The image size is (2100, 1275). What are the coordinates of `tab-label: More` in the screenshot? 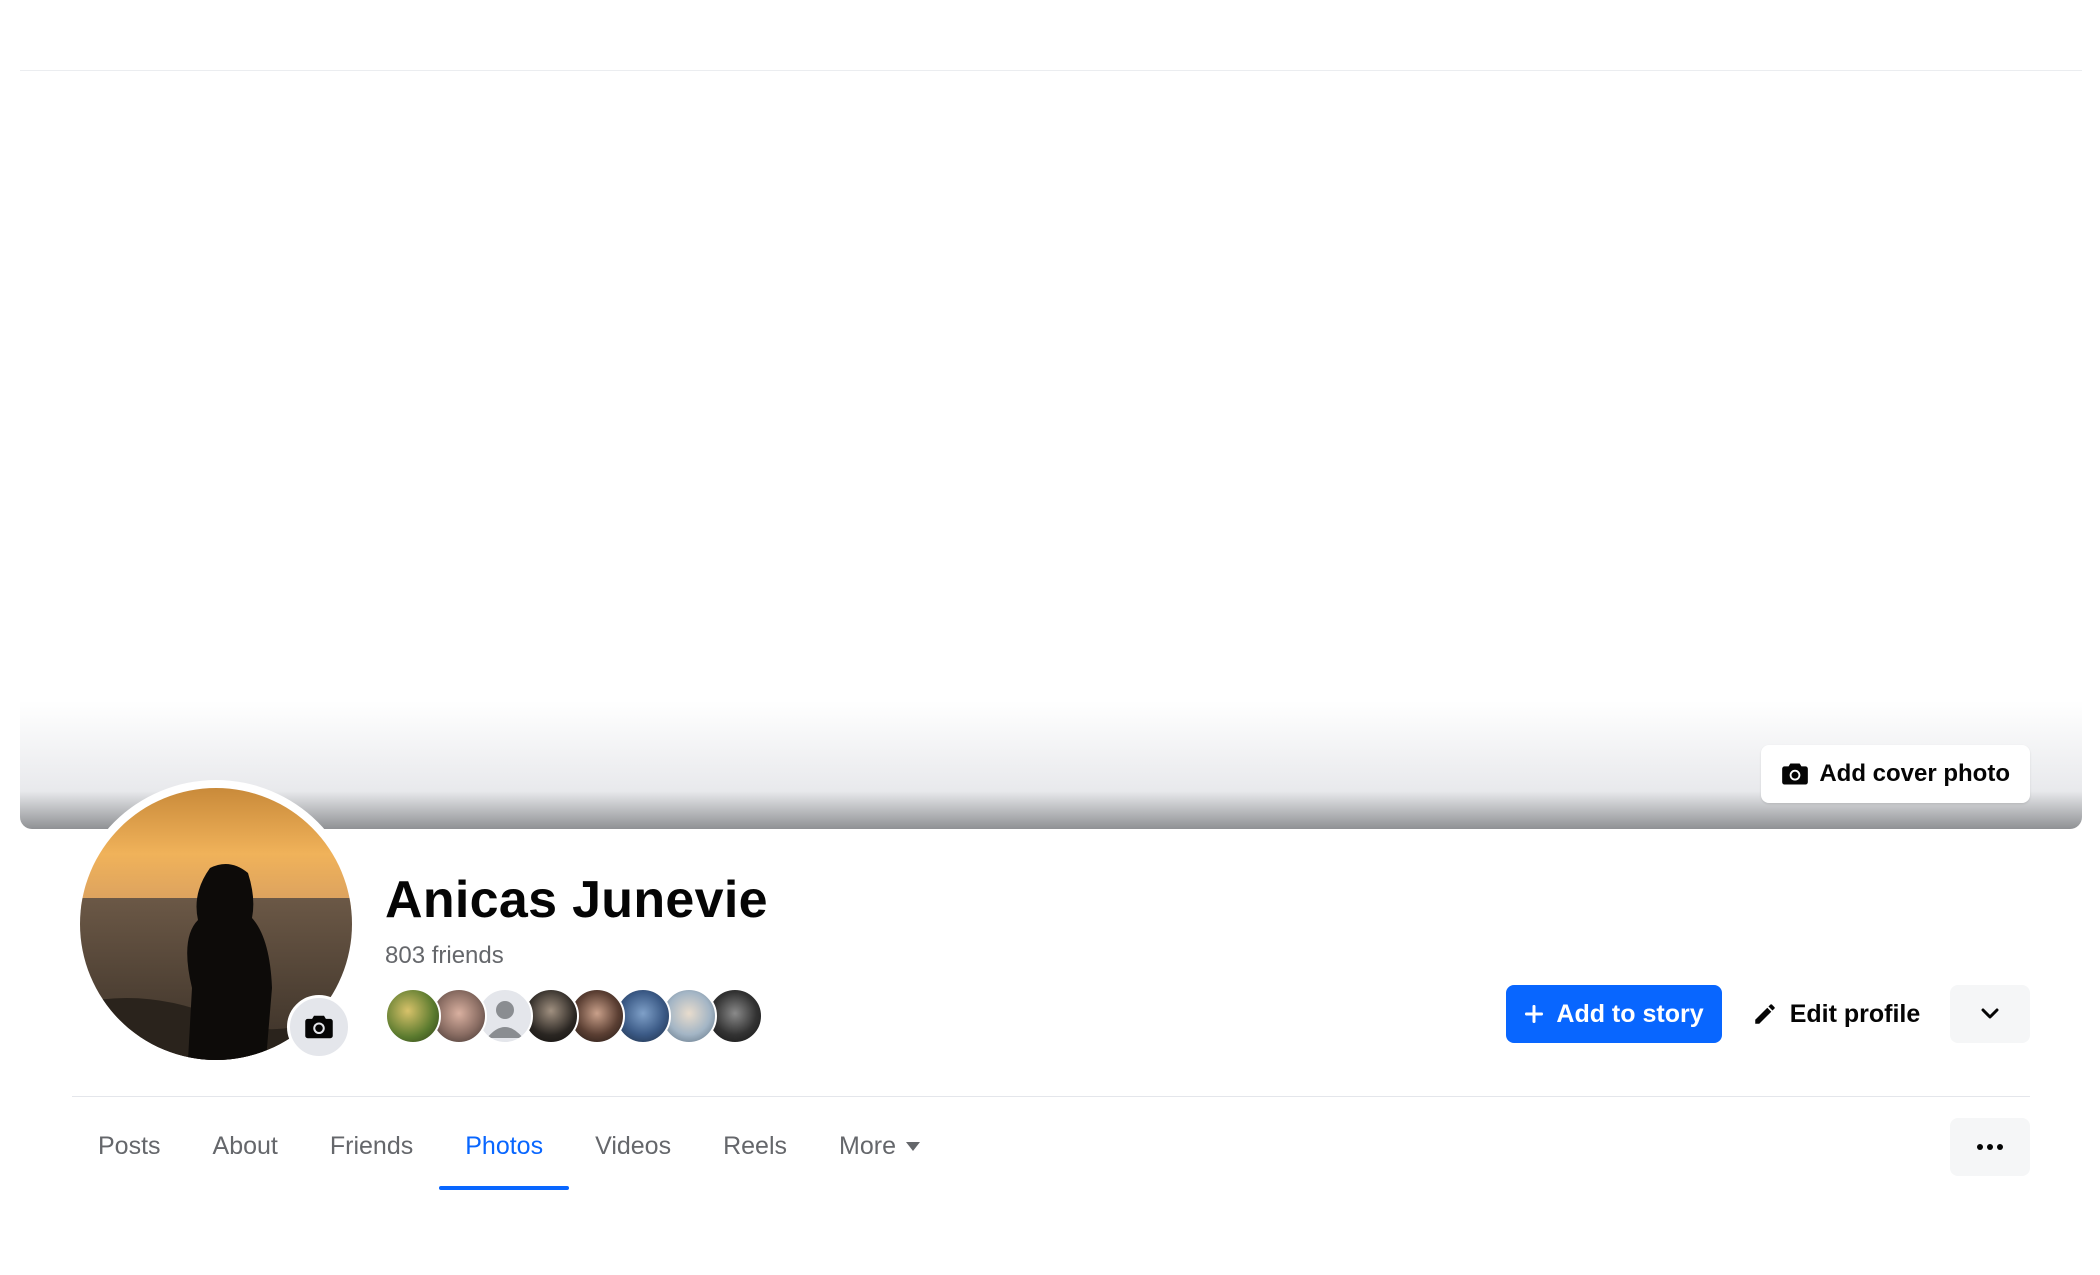 It's located at (867, 1145).